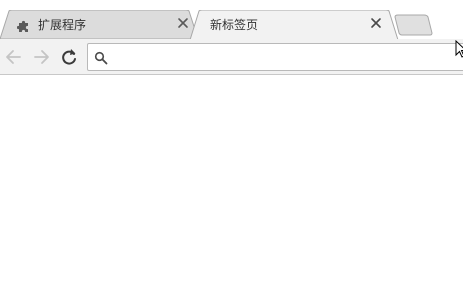 The image size is (463, 297). Describe the element at coordinates (69, 57) in the screenshot. I see `reload-icon` at that location.